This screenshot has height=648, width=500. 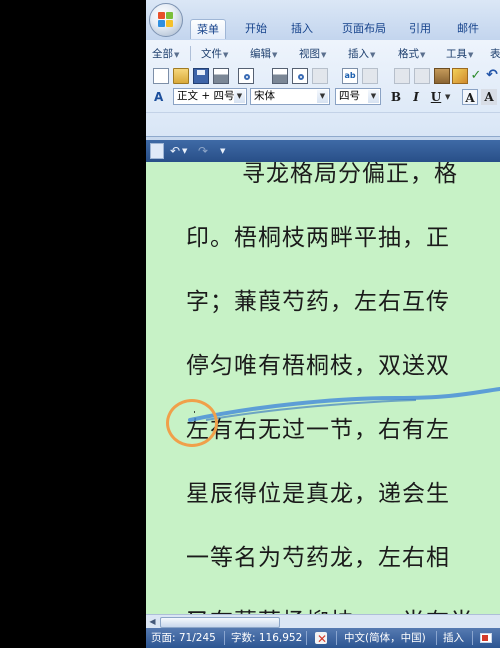 What do you see at coordinates (460, 76) in the screenshot?
I see `format-painter-icon` at bounding box center [460, 76].